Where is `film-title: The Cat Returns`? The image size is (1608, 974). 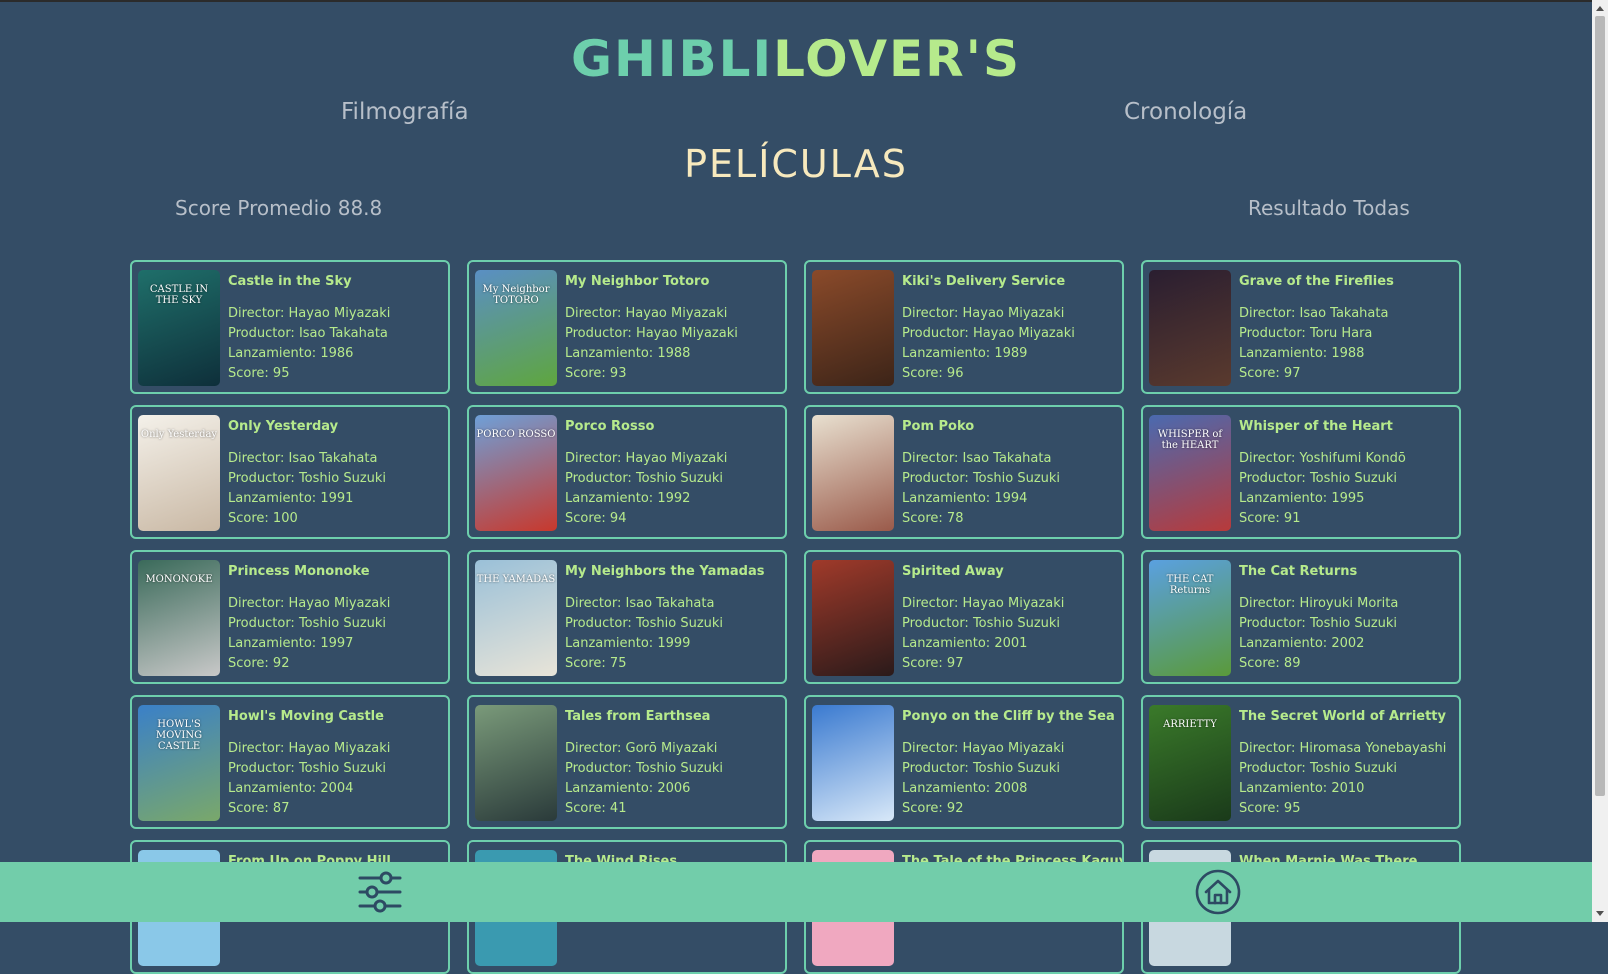 film-title: The Cat Returns is located at coordinates (1298, 571).